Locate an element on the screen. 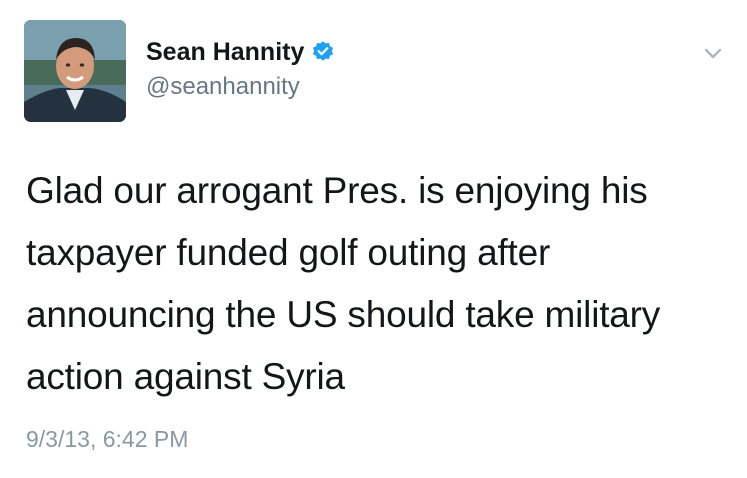 This screenshot has width=747, height=478. display-name: Sean Hannity is located at coordinates (225, 52).